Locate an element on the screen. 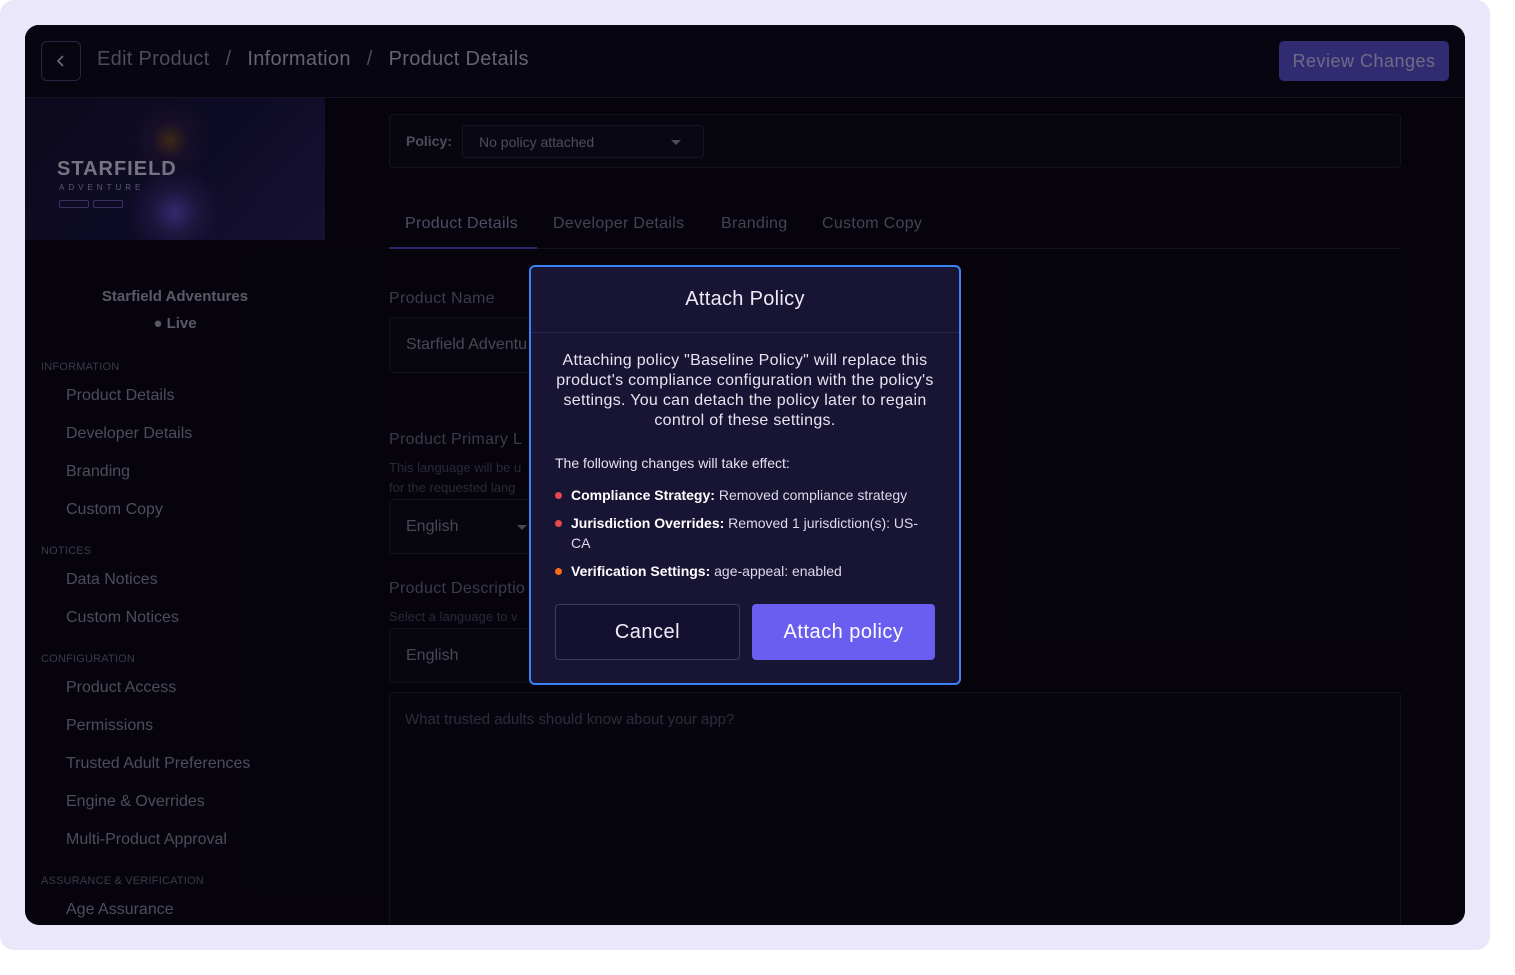 This screenshot has width=1515, height=975. change-label: Jurisdiction Overrides: is located at coordinates (648, 523).